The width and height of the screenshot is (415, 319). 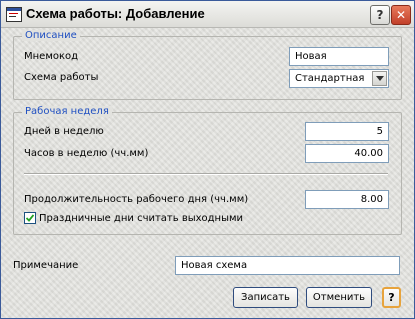 What do you see at coordinates (347, 131) in the screenshot?
I see `days-field: 5` at bounding box center [347, 131].